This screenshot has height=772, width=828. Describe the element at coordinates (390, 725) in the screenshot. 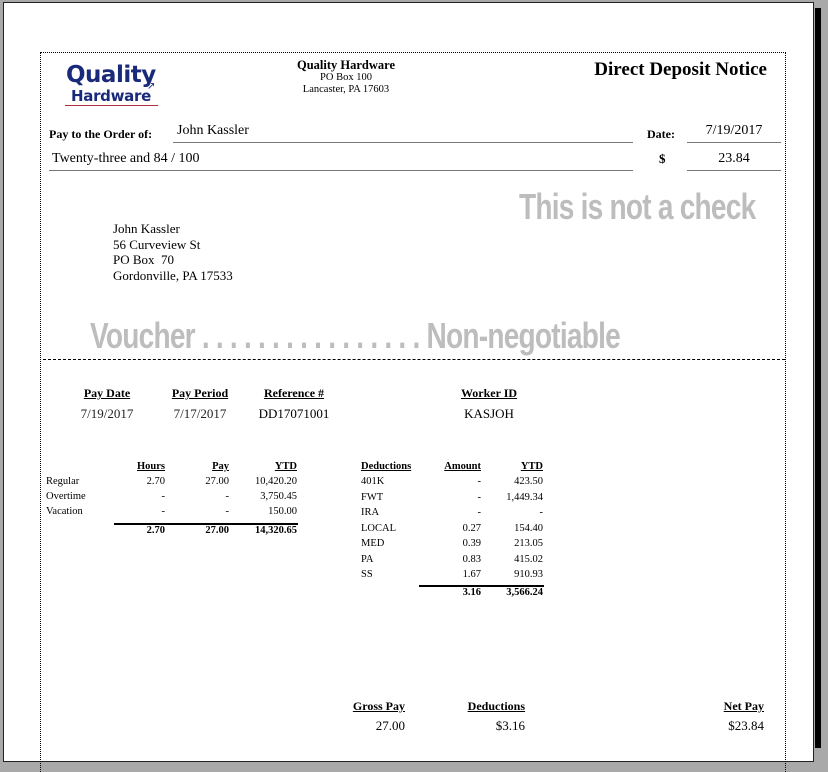

I see `gross-pay-value: 27.00` at that location.